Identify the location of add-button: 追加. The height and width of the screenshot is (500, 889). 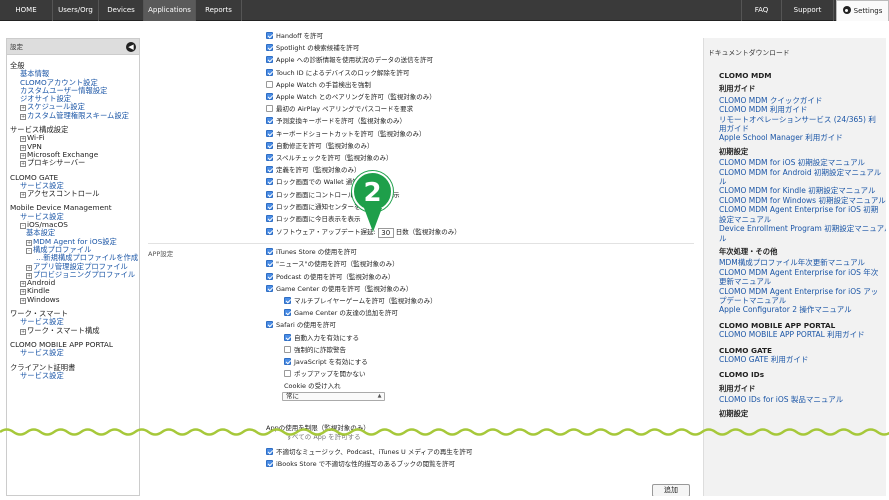
(671, 490).